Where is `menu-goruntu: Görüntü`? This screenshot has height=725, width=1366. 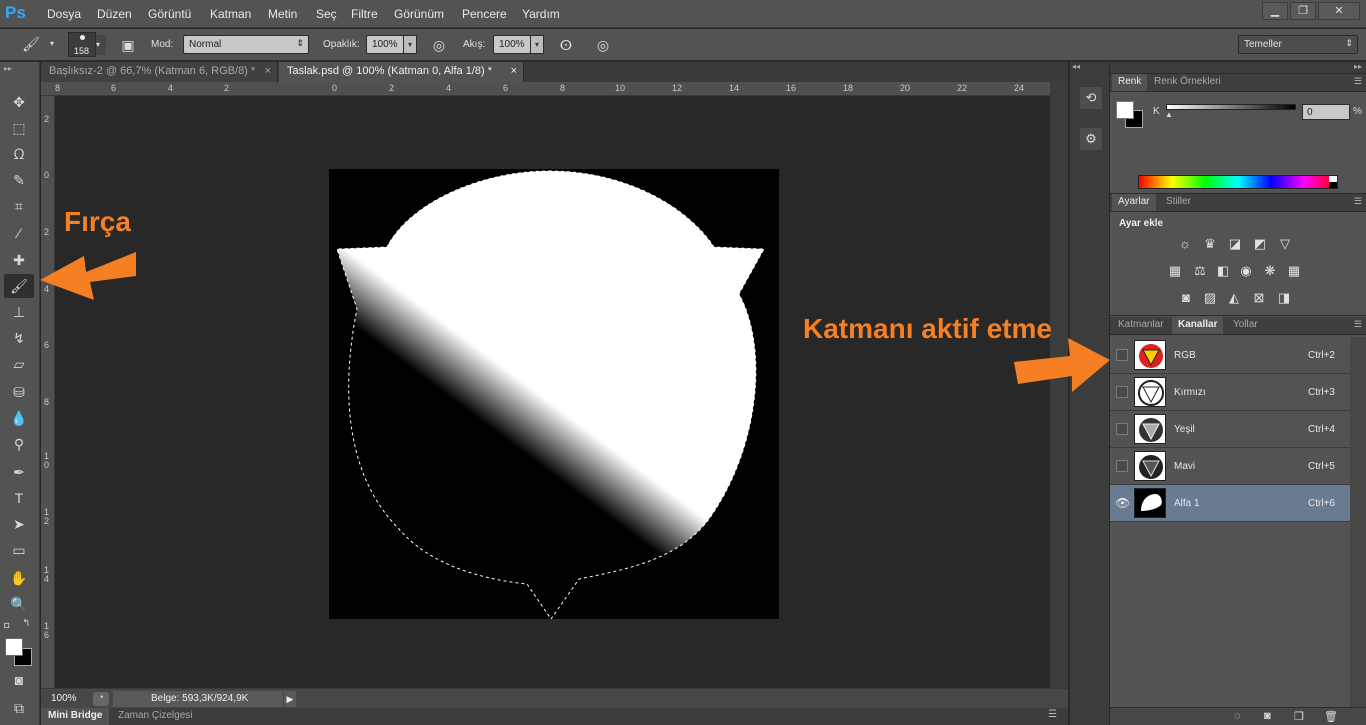 menu-goruntu: Görüntü is located at coordinates (169, 14).